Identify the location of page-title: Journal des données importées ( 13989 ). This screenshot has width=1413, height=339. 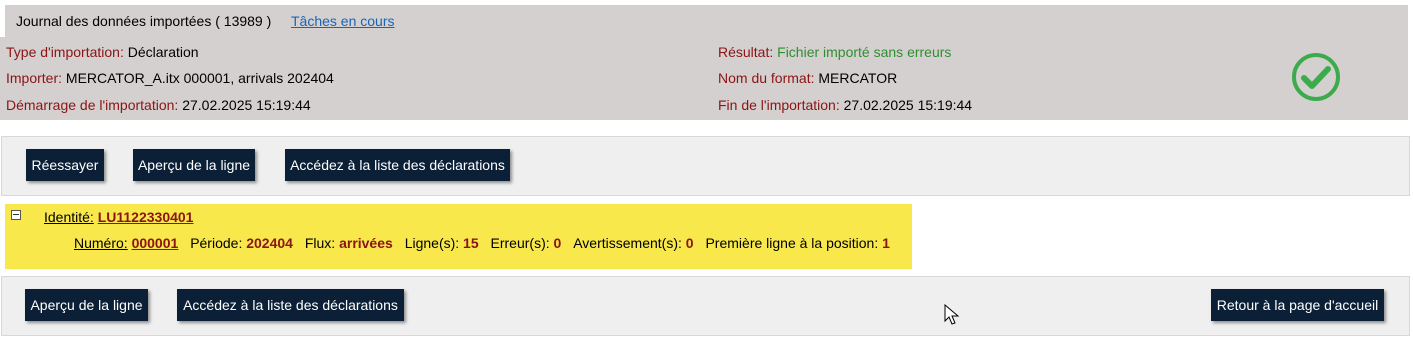
(144, 21).